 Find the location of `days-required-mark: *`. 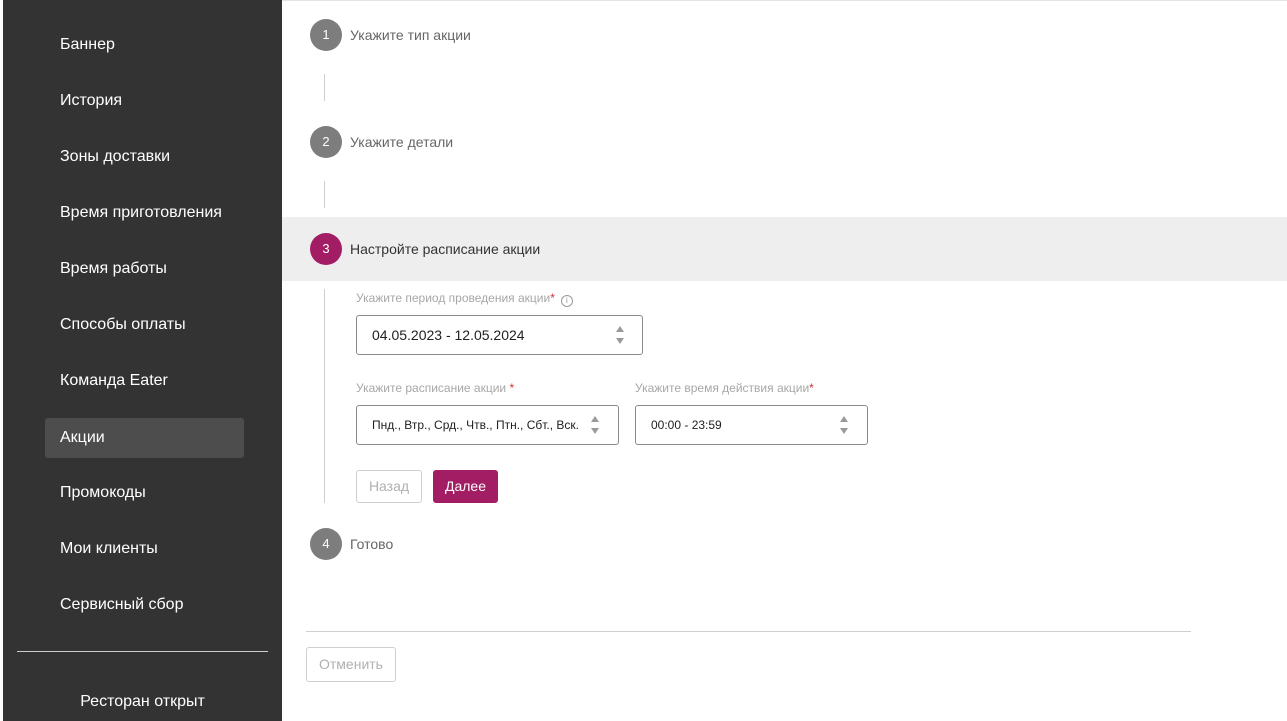

days-required-mark: * is located at coordinates (512, 388).